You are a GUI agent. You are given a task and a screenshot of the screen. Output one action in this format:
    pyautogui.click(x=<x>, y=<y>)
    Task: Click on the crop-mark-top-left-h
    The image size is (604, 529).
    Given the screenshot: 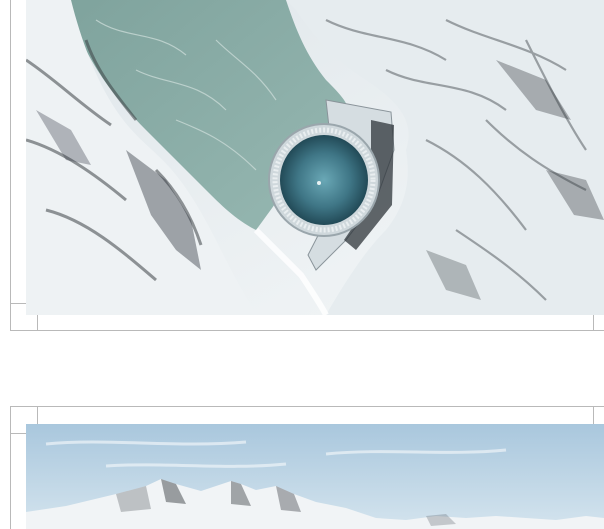 What is the action you would take?
    pyautogui.click(x=18, y=433)
    